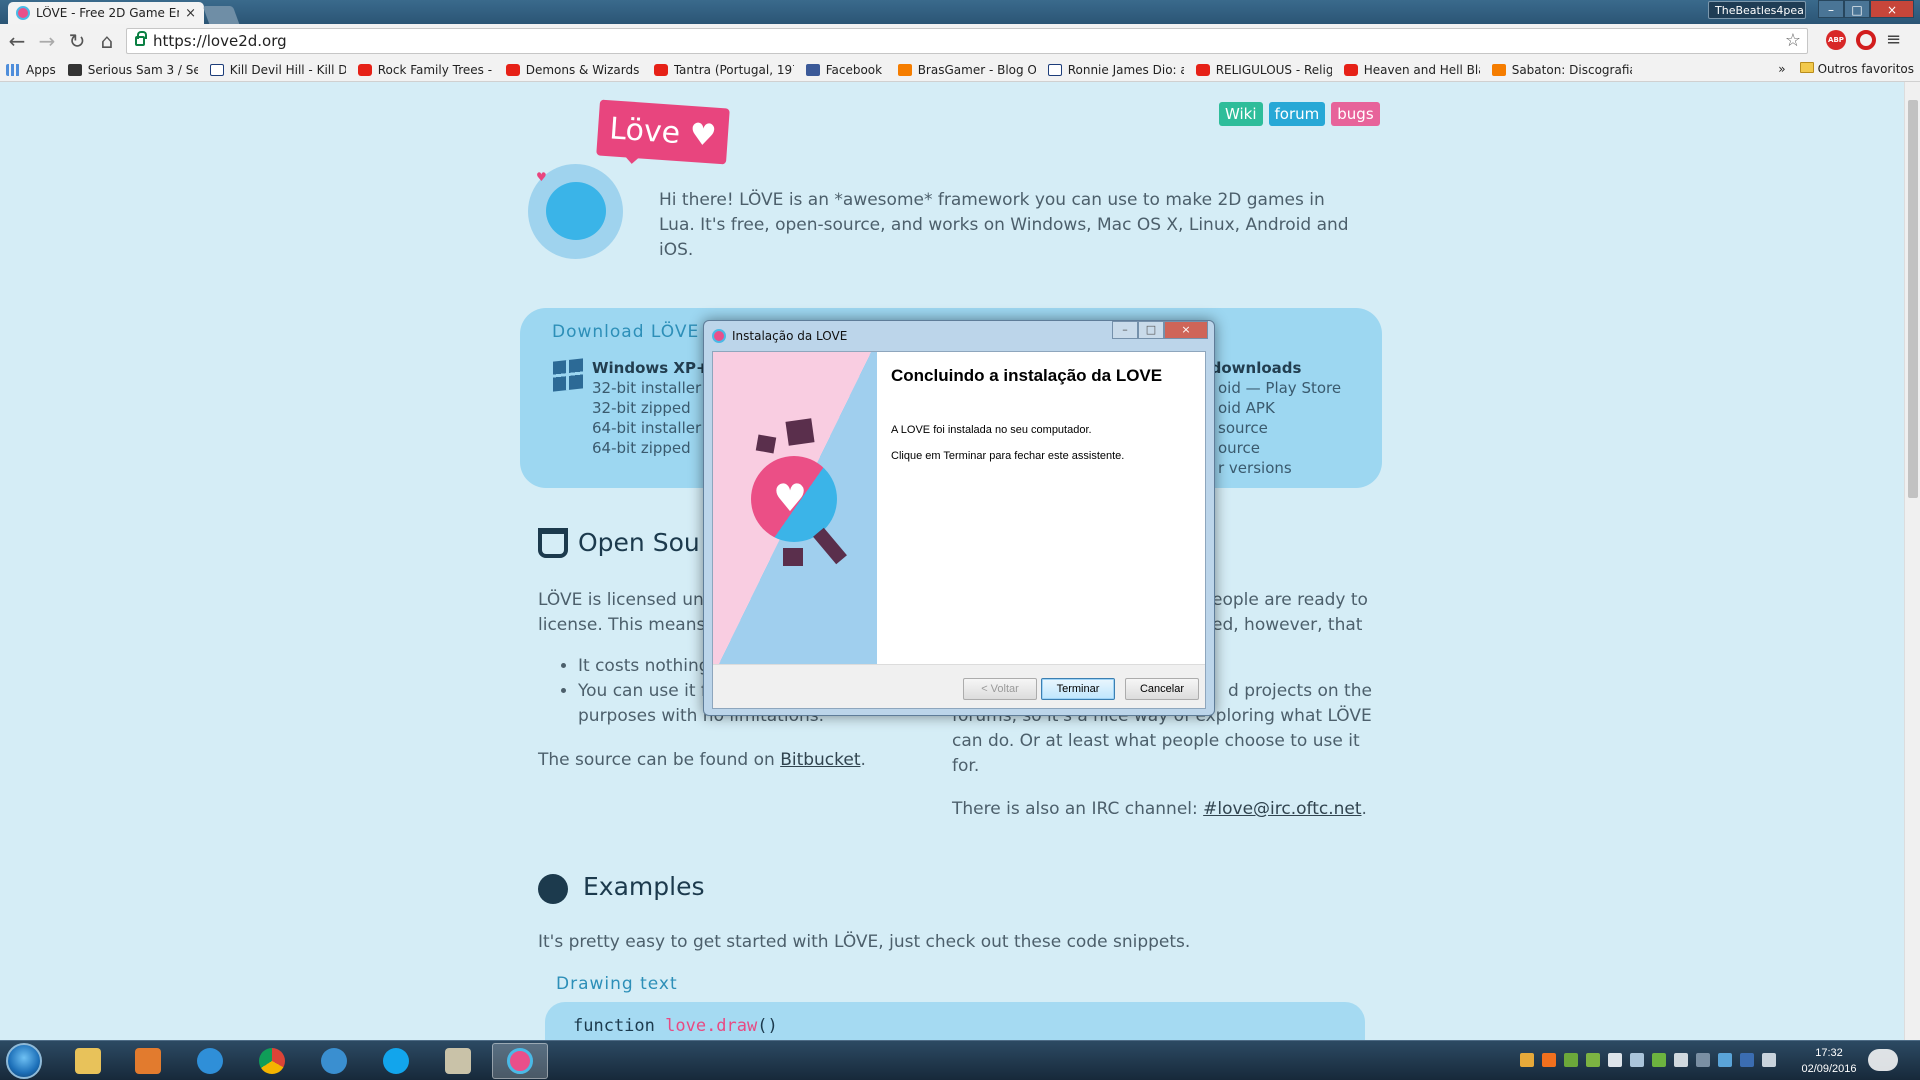 The height and width of the screenshot is (1080, 1920). What do you see at coordinates (396, 1061) in the screenshot?
I see `skype-taskbar-icon` at bounding box center [396, 1061].